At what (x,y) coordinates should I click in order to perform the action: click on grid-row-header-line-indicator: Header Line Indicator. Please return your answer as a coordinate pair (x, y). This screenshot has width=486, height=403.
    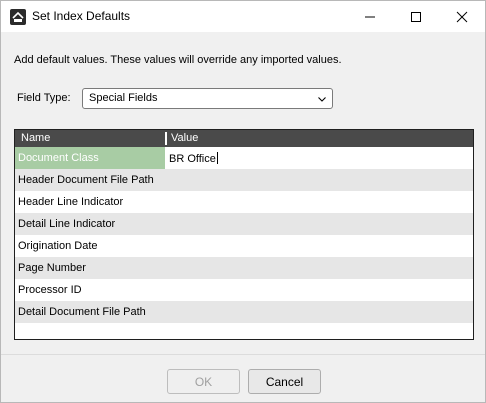
    Looking at the image, I should click on (244, 202).